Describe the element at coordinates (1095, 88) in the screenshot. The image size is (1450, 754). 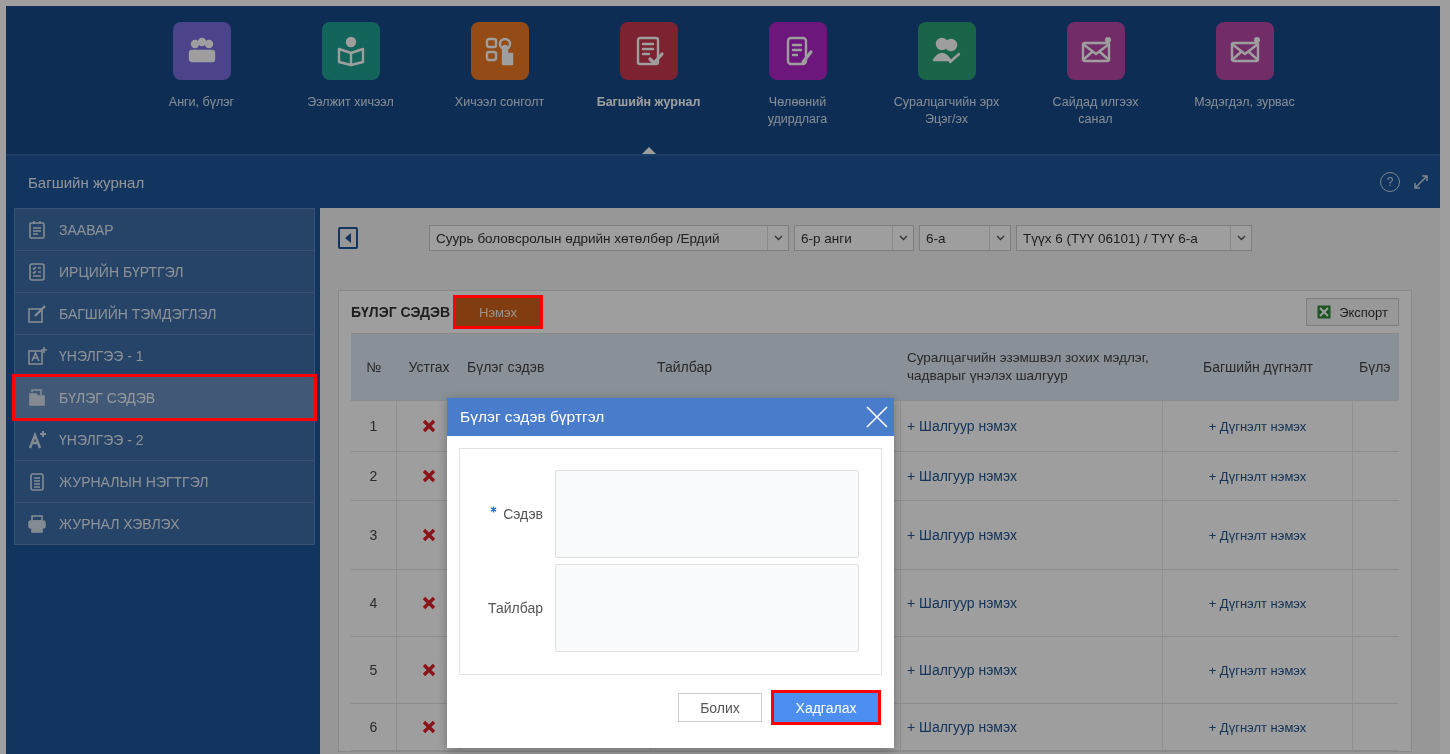
I see `nav-item: Сайдад илгээх санал` at that location.